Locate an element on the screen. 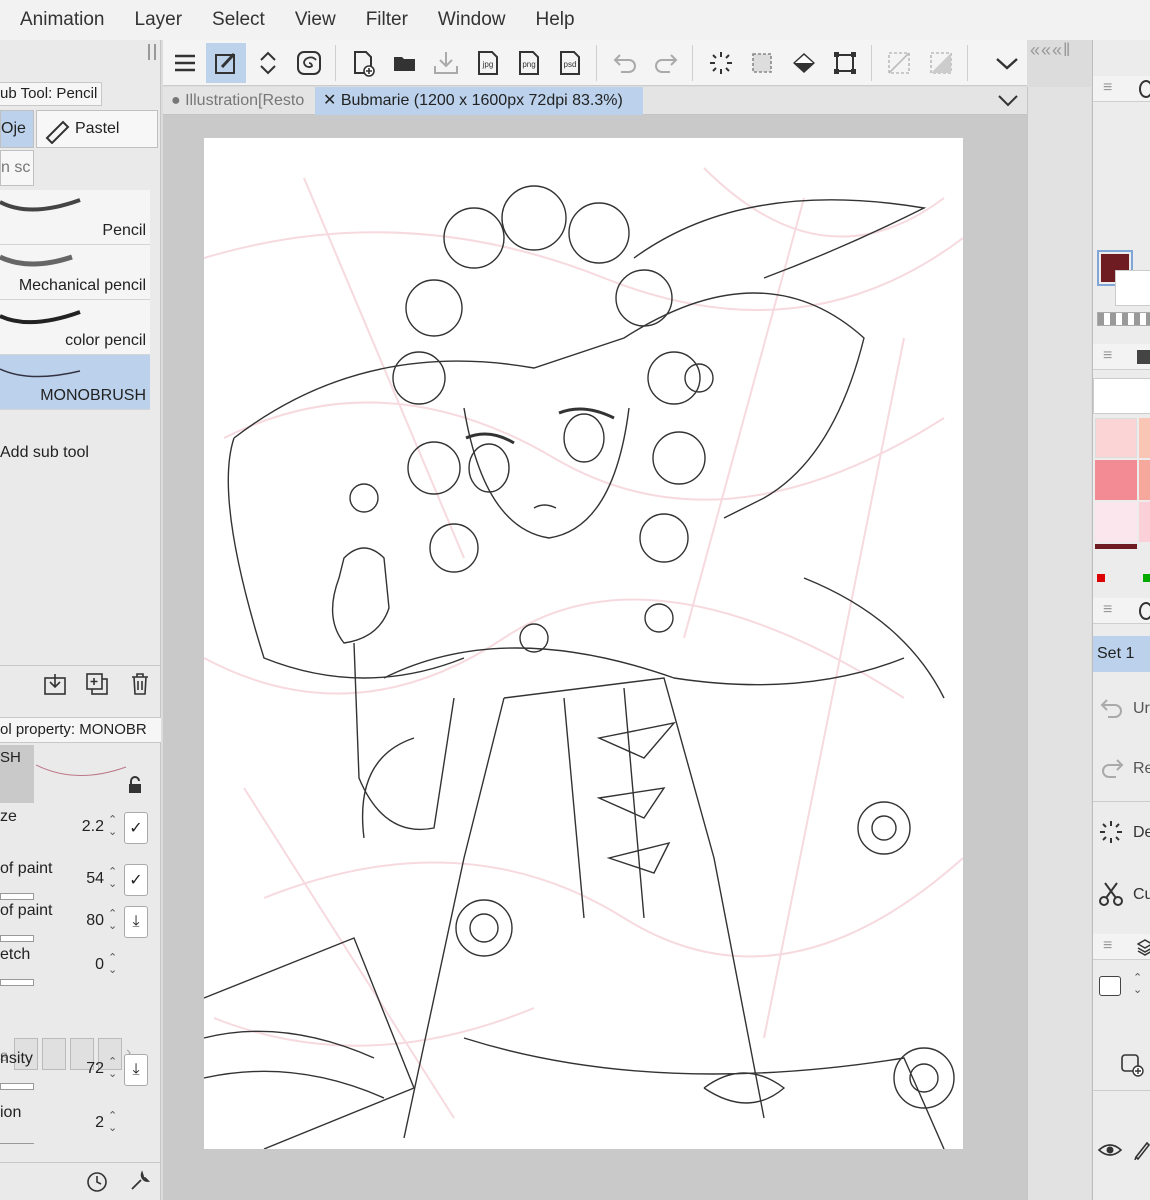 This screenshot has height=1200, width=1150. open-folder-icon is located at coordinates (404, 63).